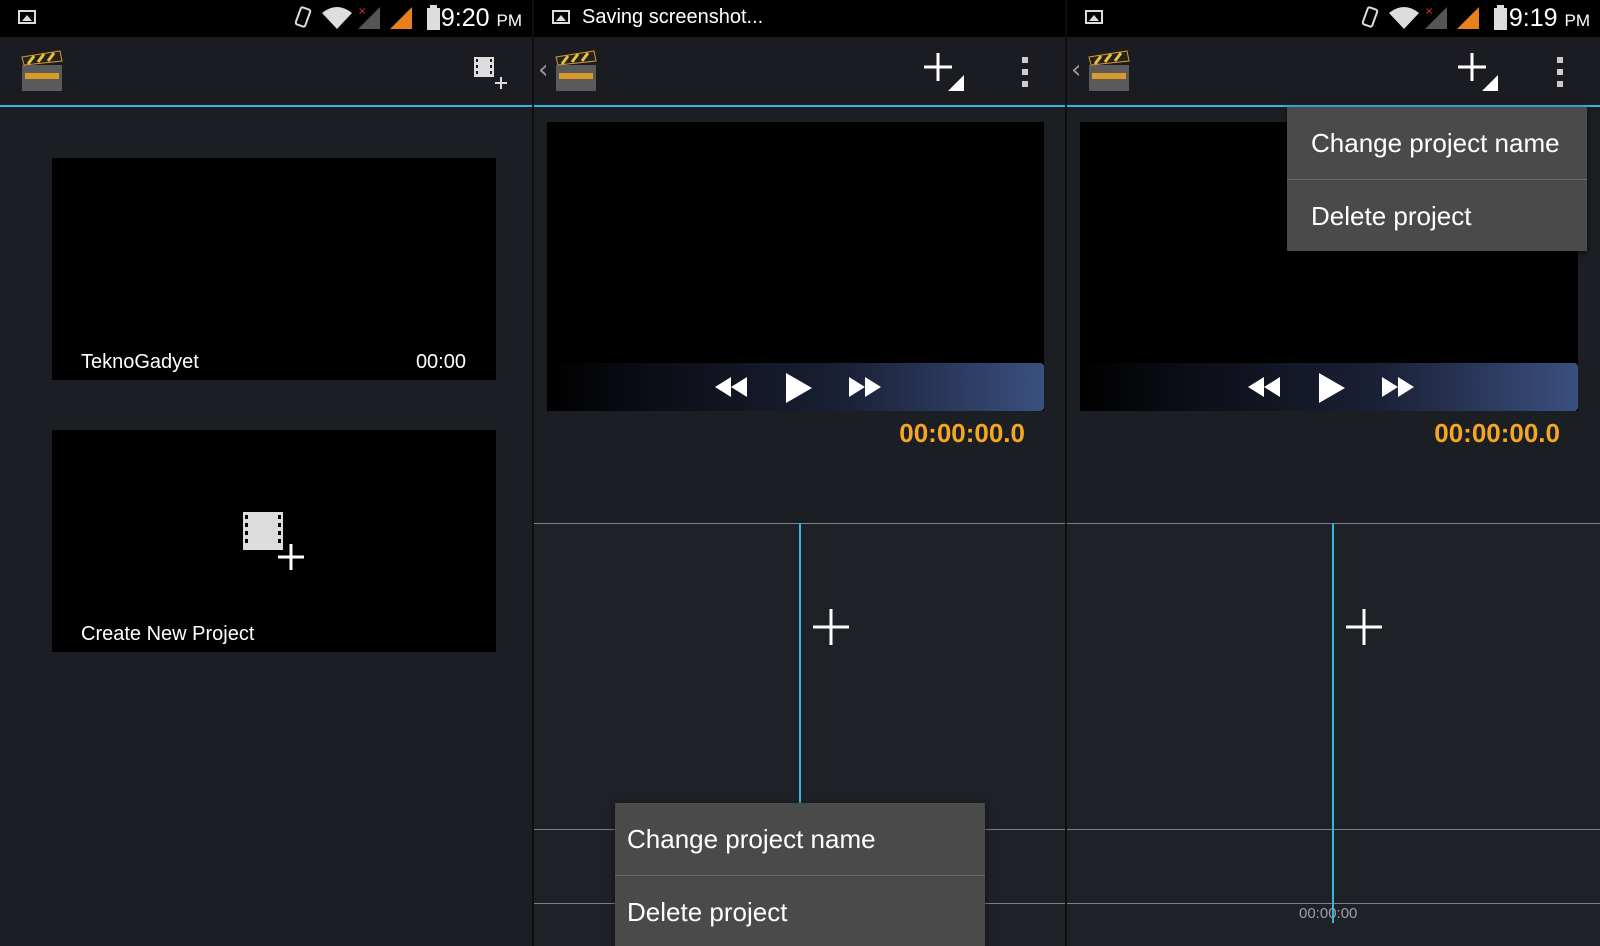 The image size is (1600, 946). I want to click on project-duration: 00:00, so click(440, 362).